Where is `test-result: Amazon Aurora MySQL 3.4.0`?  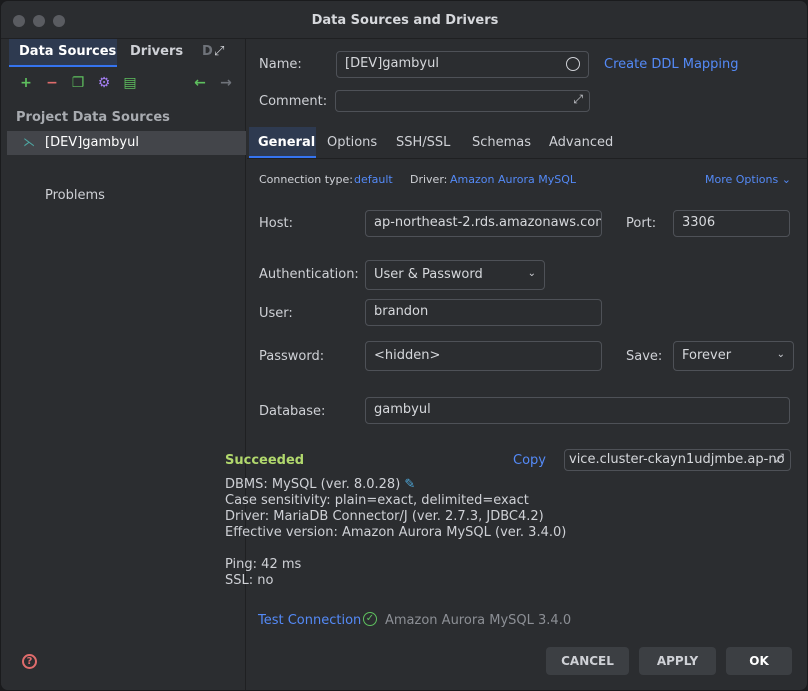 test-result: Amazon Aurora MySQL 3.4.0 is located at coordinates (478, 620).